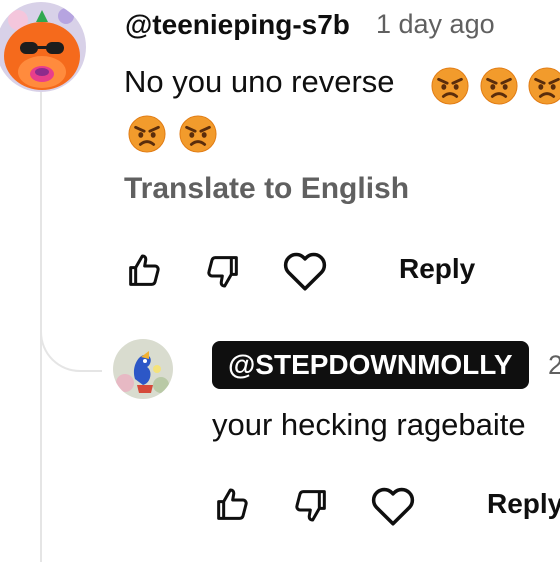 This screenshot has width=560, height=562. What do you see at coordinates (435, 24) in the screenshot?
I see `comment-timestamp: 1 day ago` at bounding box center [435, 24].